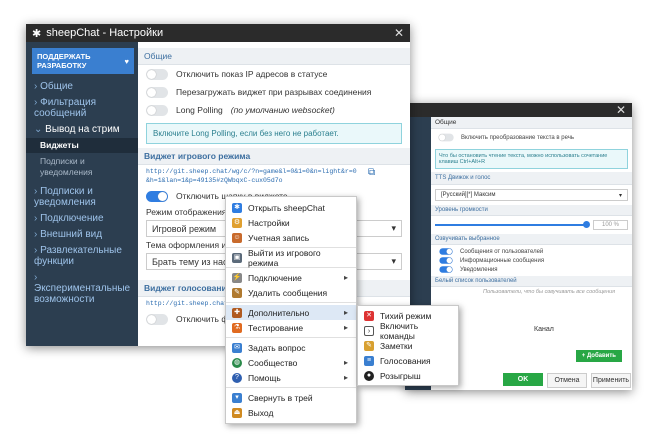 The height and width of the screenshot is (445, 658). Describe the element at coordinates (82, 129) in the screenshot. I see `sidebar-item-stream: Вывод на стрим` at that location.